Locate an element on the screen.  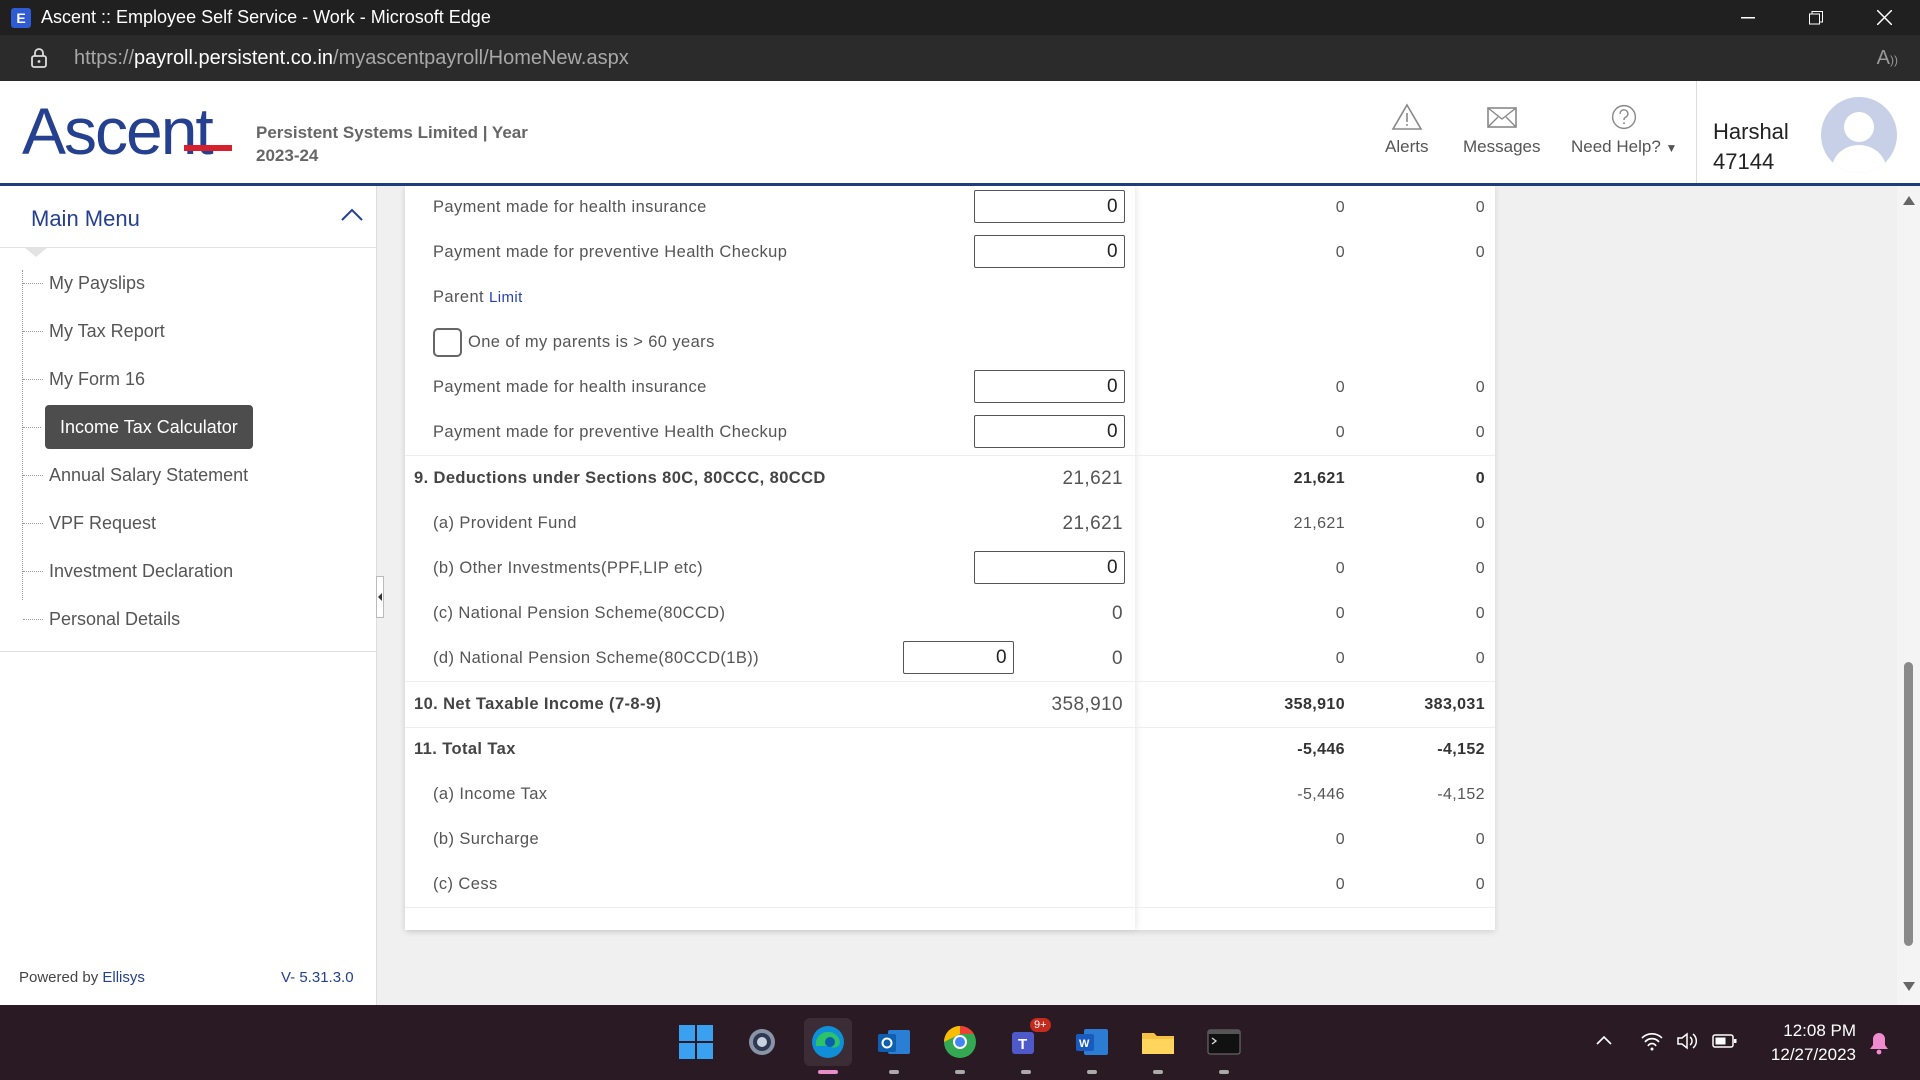
edge-app-icon: E is located at coordinates (21, 17).